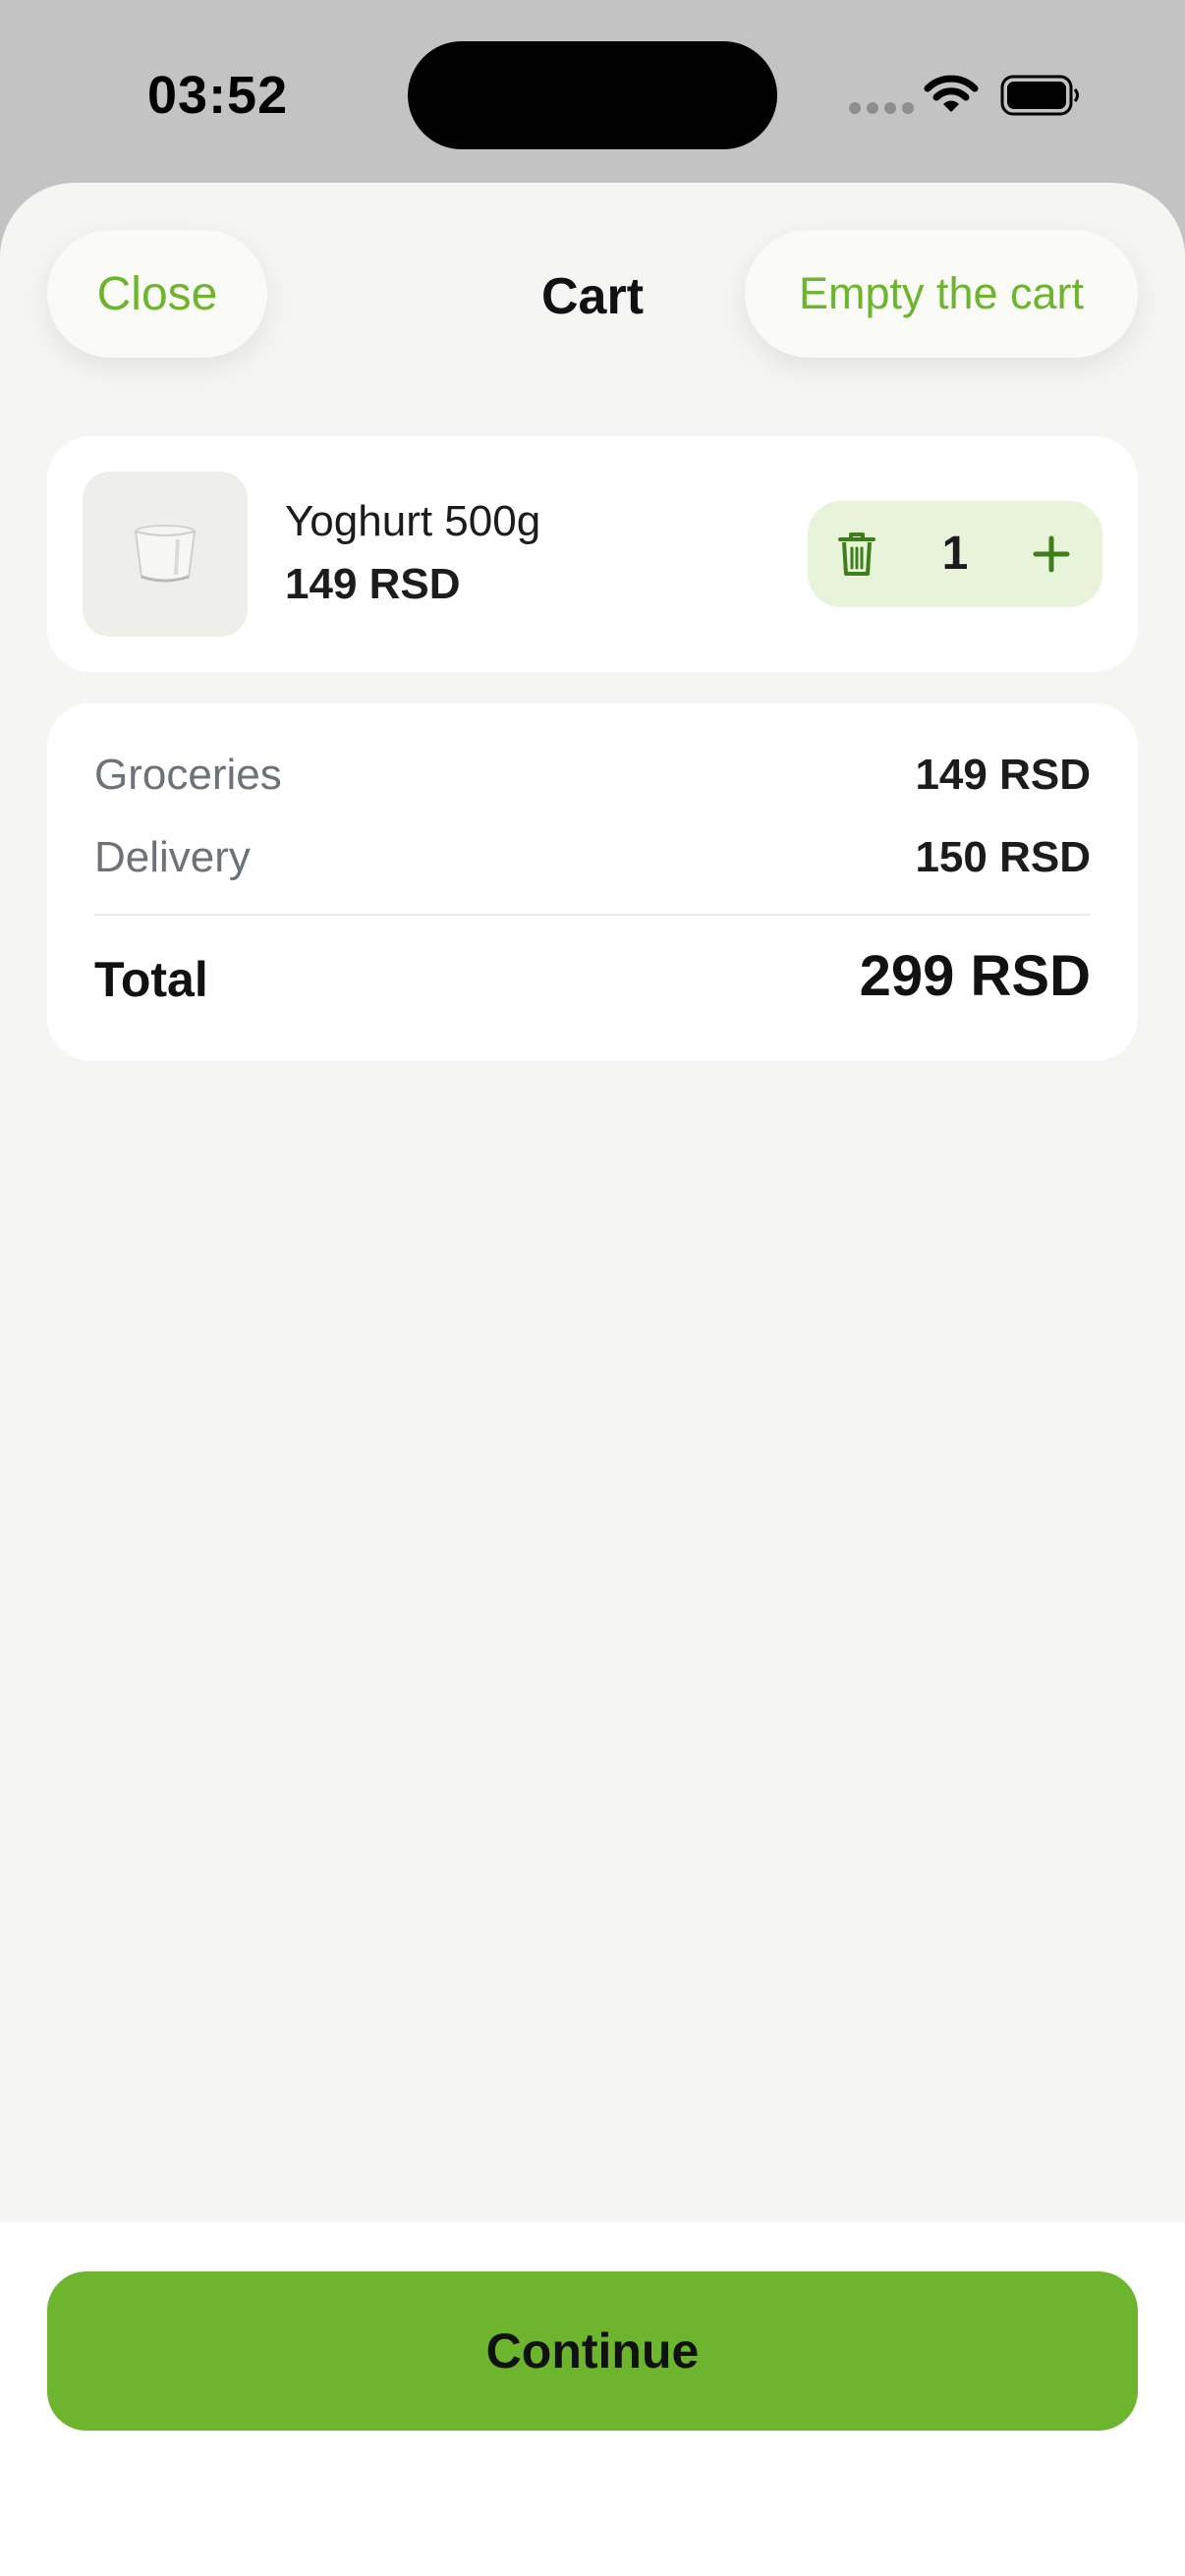 This screenshot has width=1185, height=2576. What do you see at coordinates (172, 857) in the screenshot?
I see `delivery-label: Delivery` at bounding box center [172, 857].